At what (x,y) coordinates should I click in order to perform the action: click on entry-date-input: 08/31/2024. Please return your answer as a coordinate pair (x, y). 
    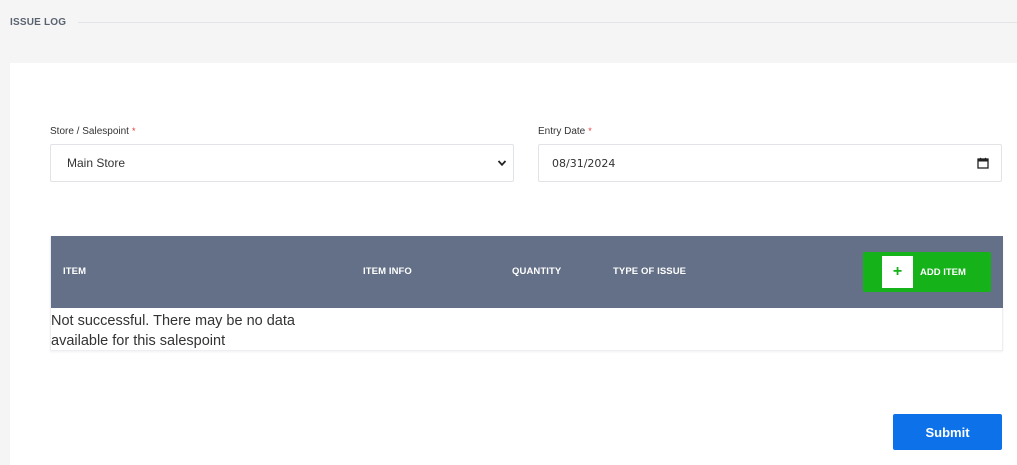
    Looking at the image, I should click on (770, 163).